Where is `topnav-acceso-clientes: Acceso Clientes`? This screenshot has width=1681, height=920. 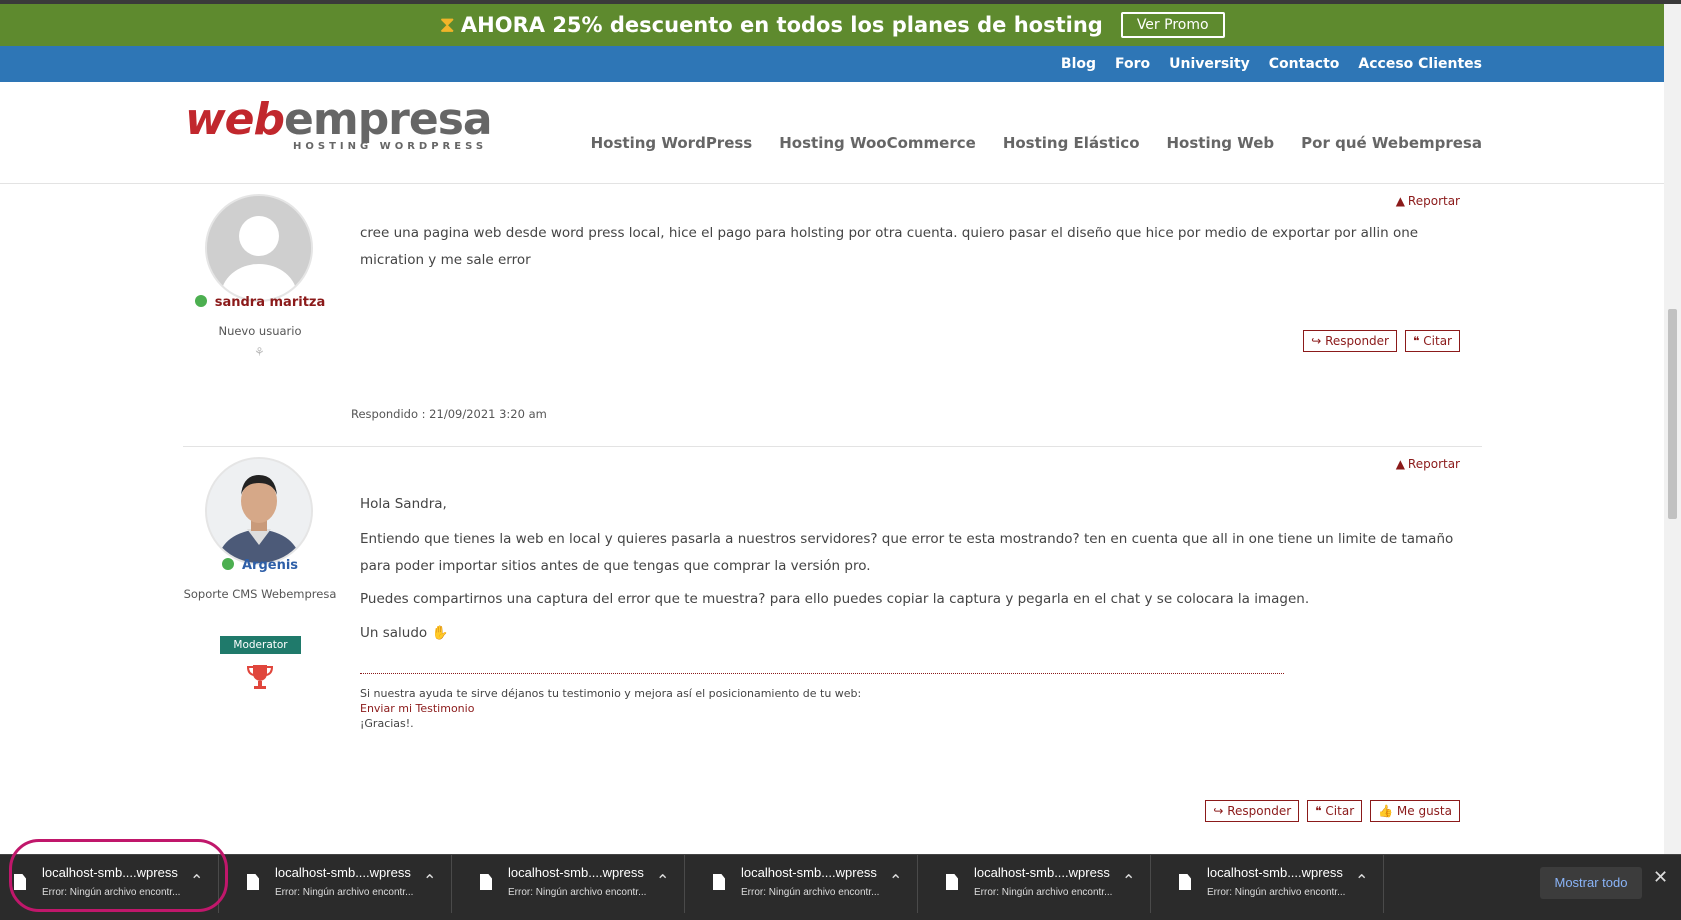
topnav-acceso-clientes: Acceso Clientes is located at coordinates (1420, 64).